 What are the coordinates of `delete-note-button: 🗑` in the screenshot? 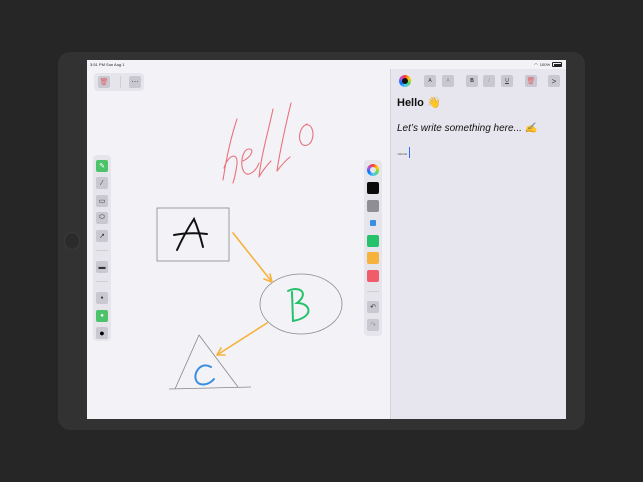 It's located at (531, 81).